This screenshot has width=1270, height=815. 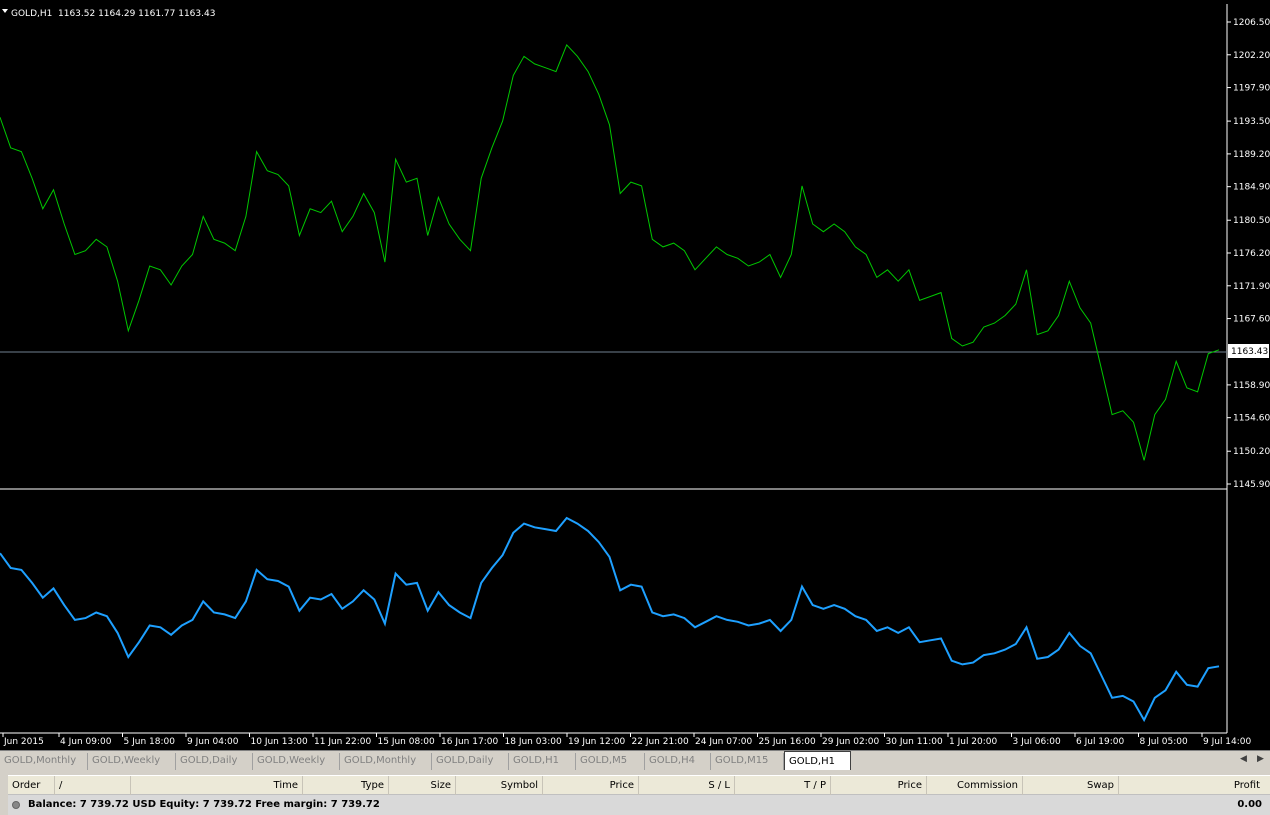 I want to click on y-tick-label: 1180.50, so click(x=1251, y=221).